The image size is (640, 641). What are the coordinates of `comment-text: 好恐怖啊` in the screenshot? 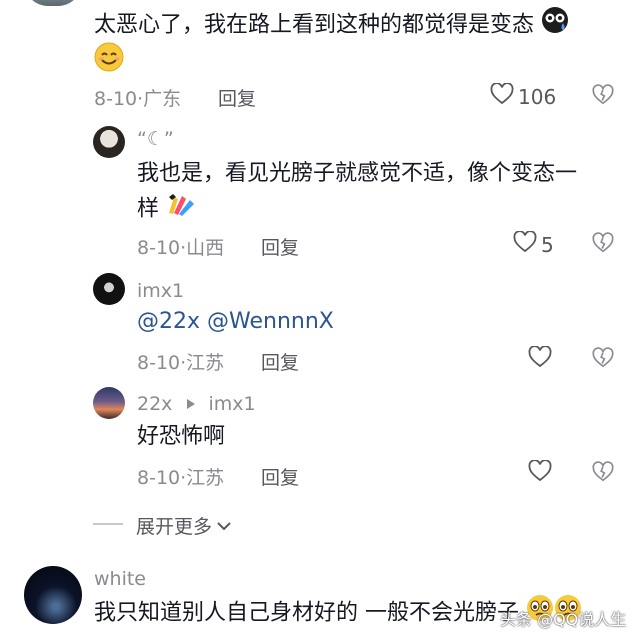 It's located at (181, 436).